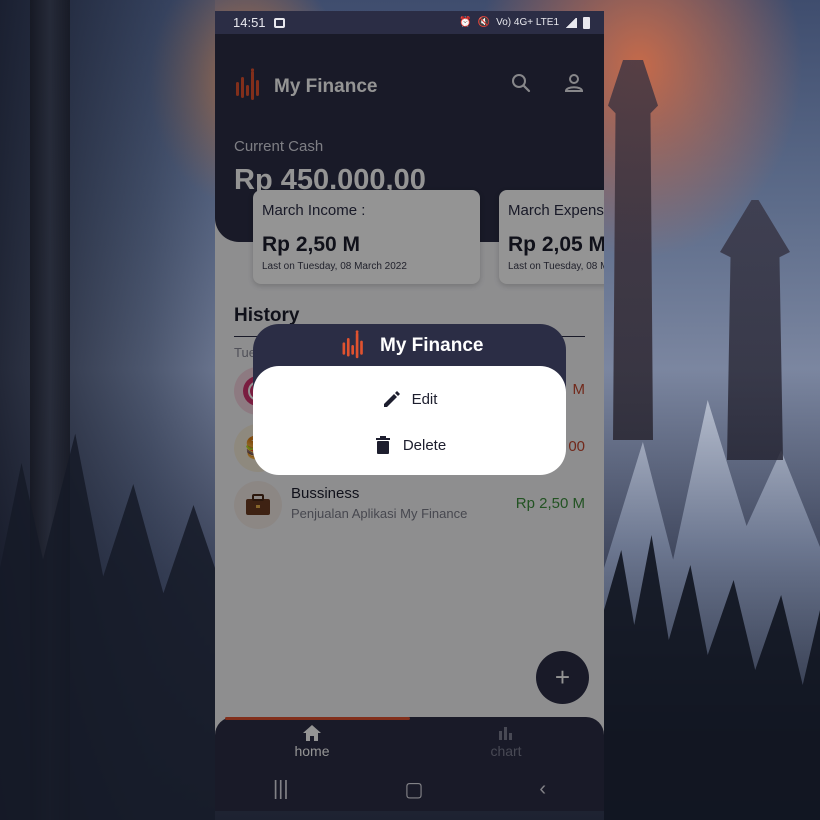  I want to click on status-time: 14:51, so click(249, 22).